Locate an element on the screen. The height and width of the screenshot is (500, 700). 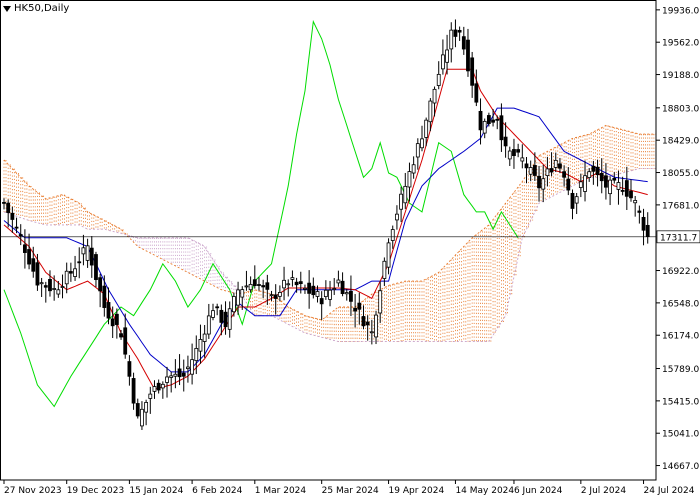
y-tick-label: 18429.0 is located at coordinates (680, 142).